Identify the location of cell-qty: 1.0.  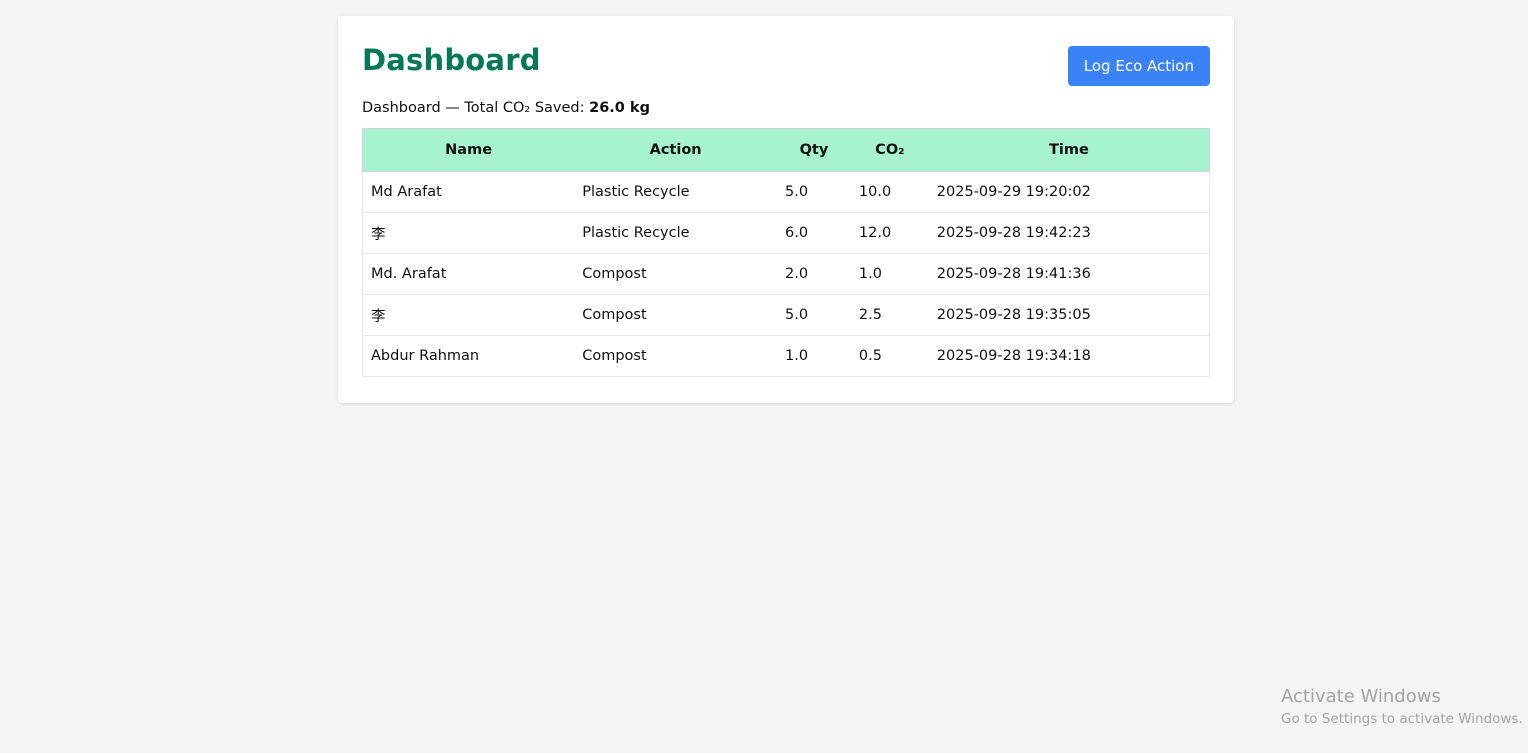
(814, 356).